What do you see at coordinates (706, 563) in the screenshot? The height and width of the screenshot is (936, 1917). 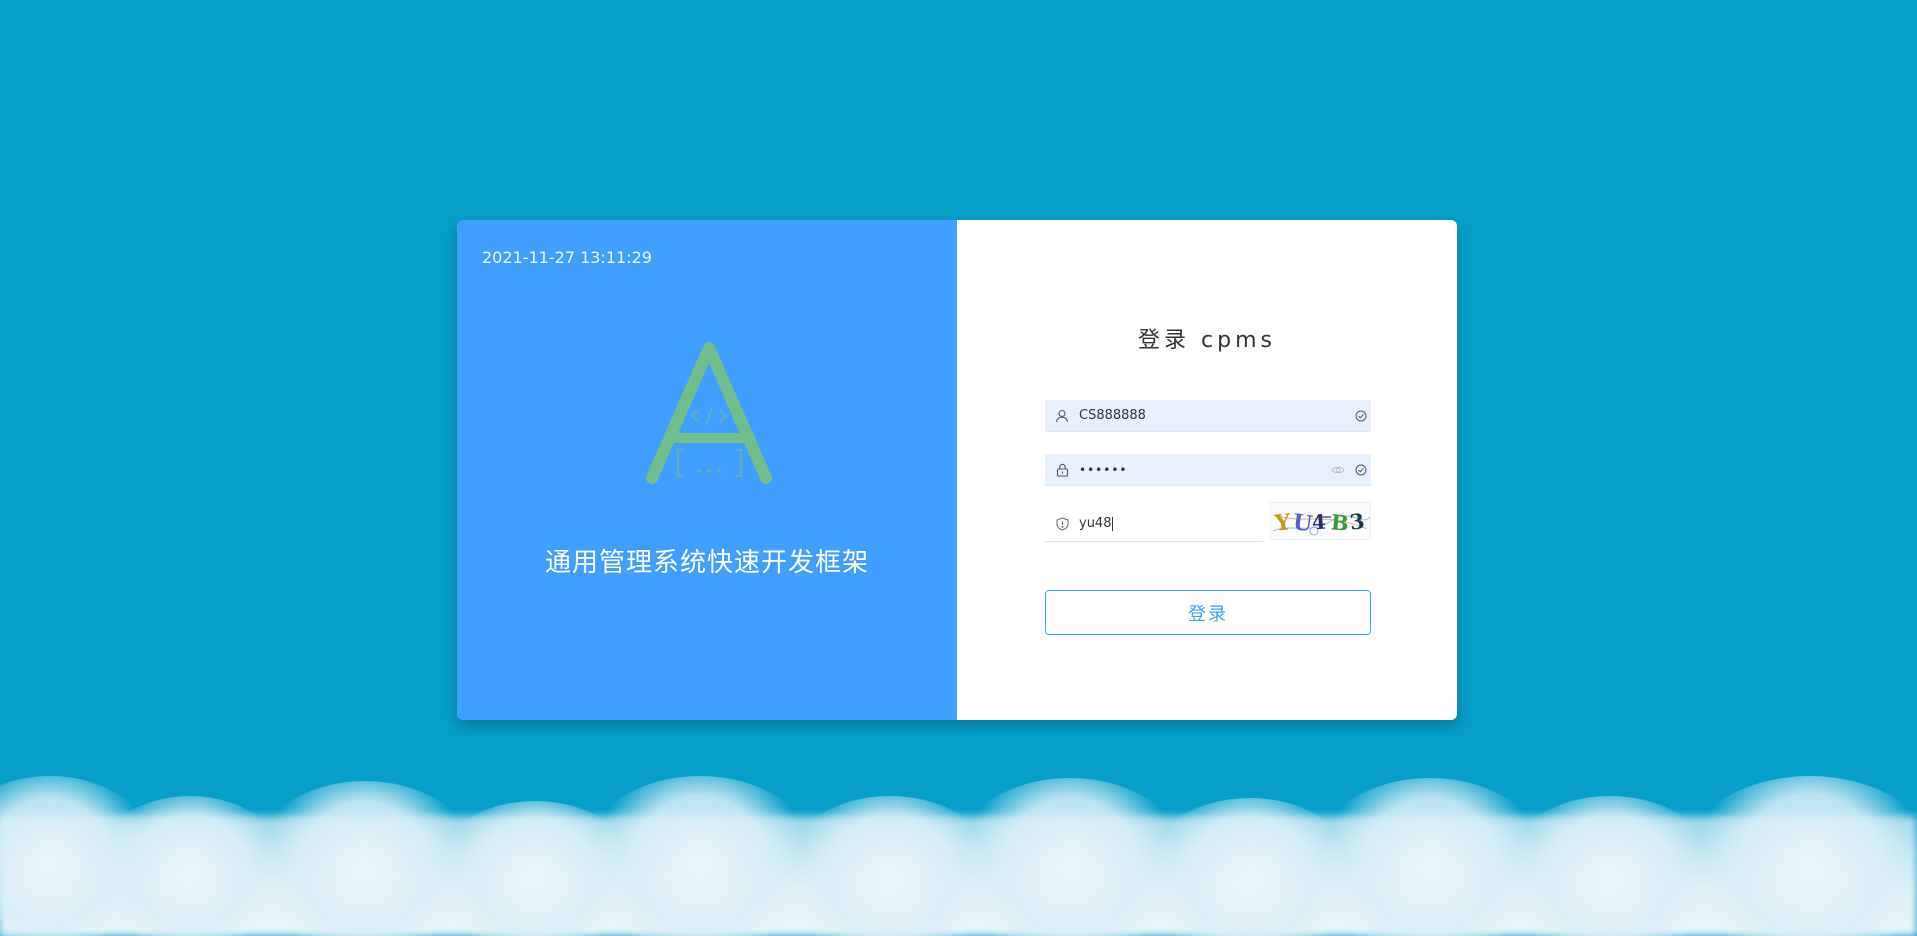 I see `slogan: 通用管理系统快速开发框架` at bounding box center [706, 563].